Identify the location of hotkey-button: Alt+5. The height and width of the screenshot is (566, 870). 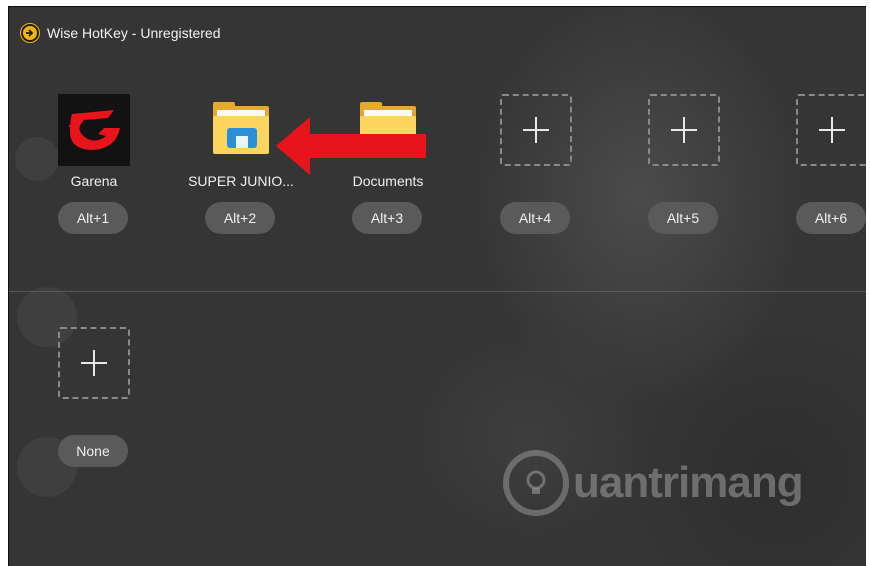
(683, 218).